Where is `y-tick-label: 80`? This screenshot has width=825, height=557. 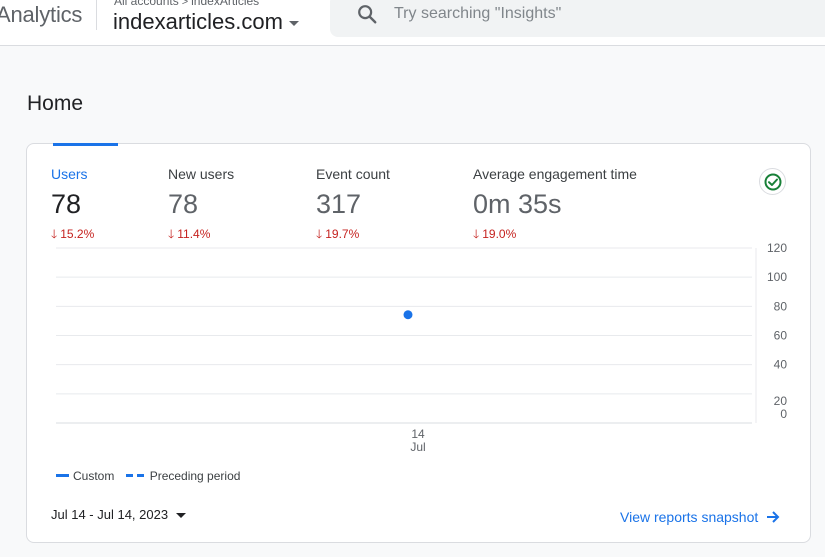
y-tick-label: 80 is located at coordinates (781, 306).